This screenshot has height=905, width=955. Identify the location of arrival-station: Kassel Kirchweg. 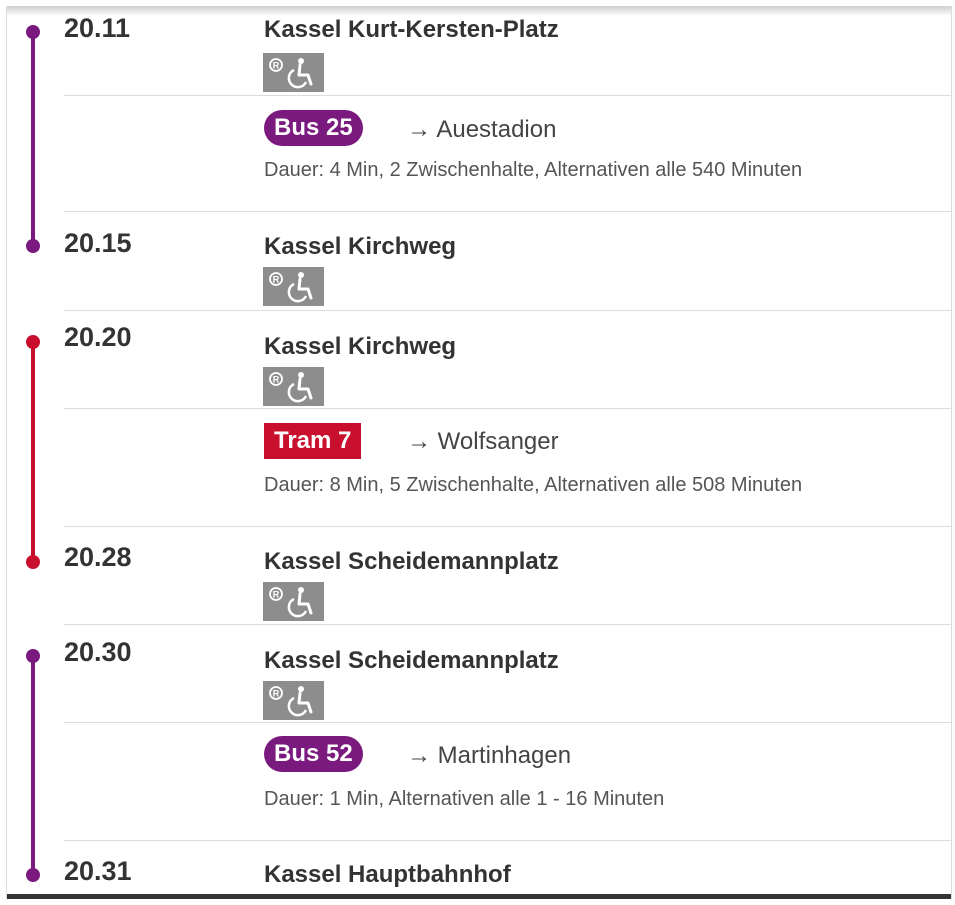
(360, 247).